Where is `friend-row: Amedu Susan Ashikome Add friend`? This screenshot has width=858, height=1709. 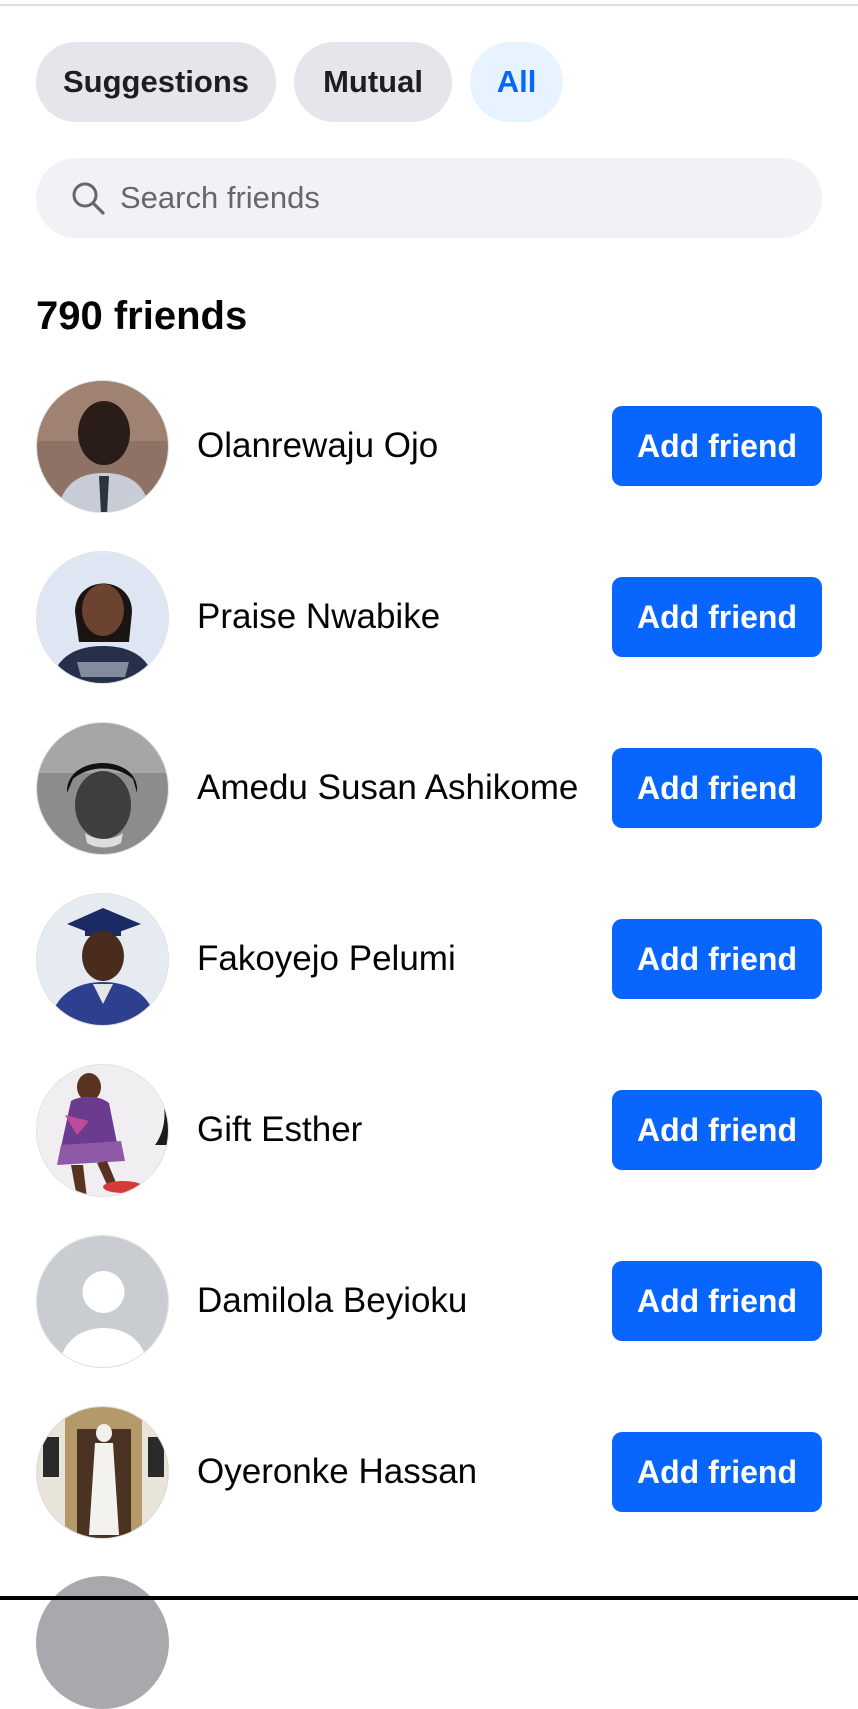
friend-row: Amedu Susan Ashikome Add friend is located at coordinates (429, 807).